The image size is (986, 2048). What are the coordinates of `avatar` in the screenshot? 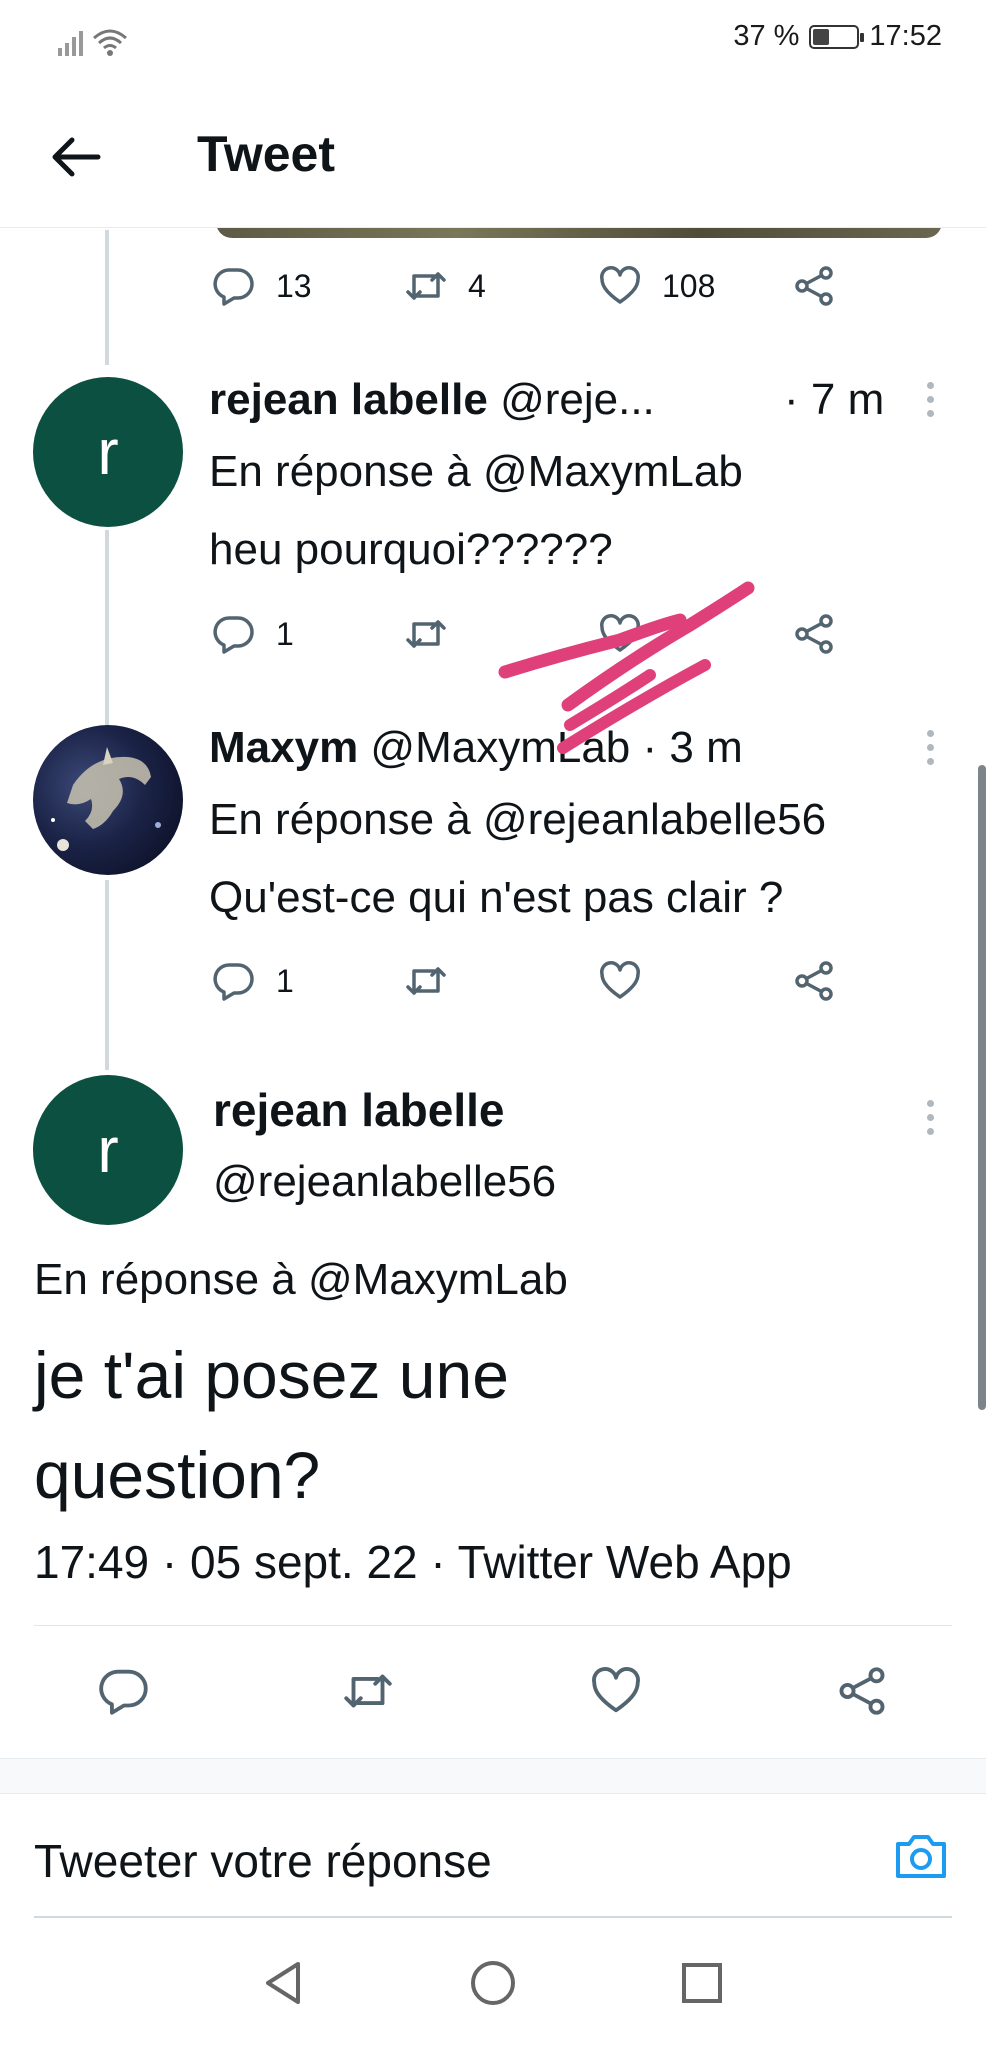 It's located at (108, 800).